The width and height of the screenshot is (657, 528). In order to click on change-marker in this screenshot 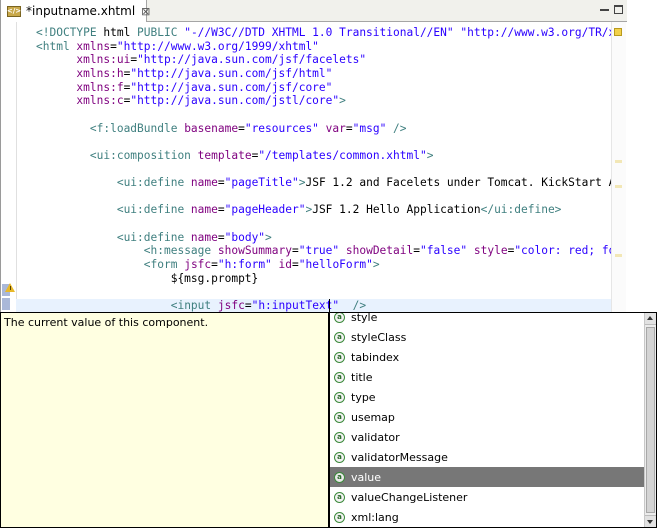, I will do `click(6, 304)`.